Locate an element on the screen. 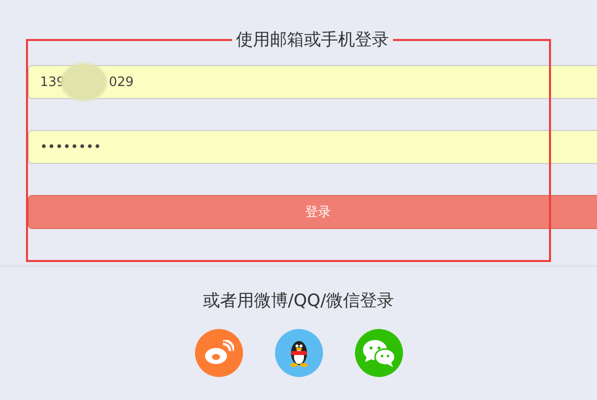  account-field: 139 029 is located at coordinates (312, 82).